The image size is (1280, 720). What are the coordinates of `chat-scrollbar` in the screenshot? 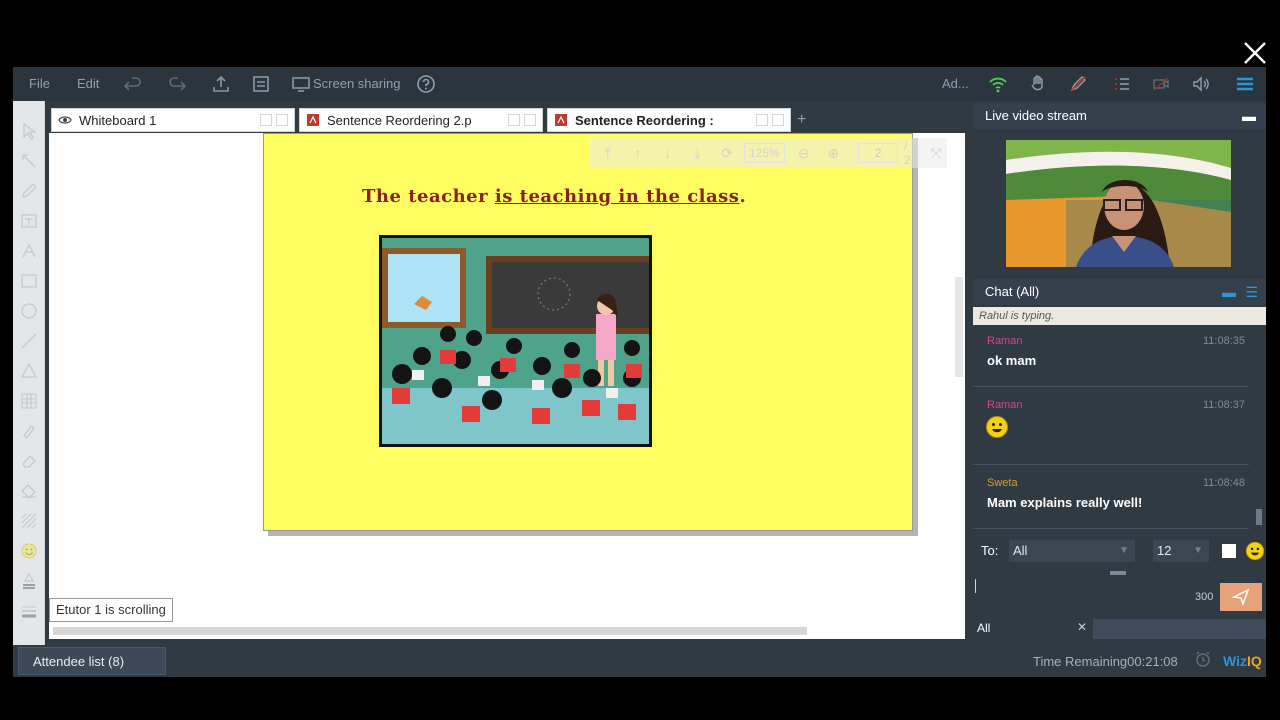 It's located at (1259, 517).